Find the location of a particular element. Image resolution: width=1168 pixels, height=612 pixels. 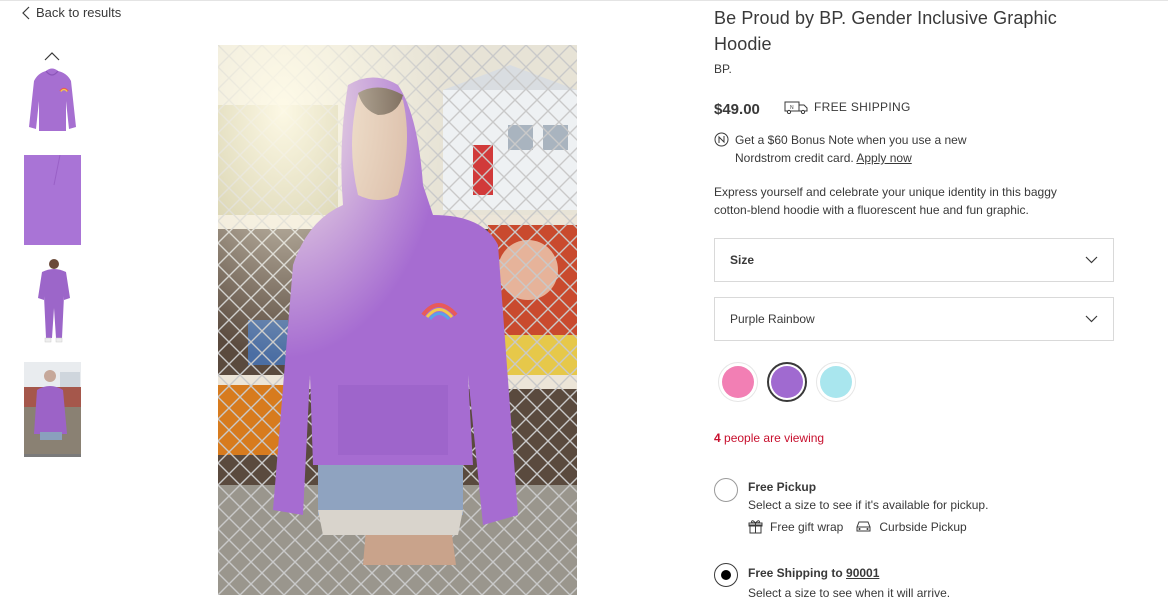

thumbnail-hoodie-front is located at coordinates (52, 98).